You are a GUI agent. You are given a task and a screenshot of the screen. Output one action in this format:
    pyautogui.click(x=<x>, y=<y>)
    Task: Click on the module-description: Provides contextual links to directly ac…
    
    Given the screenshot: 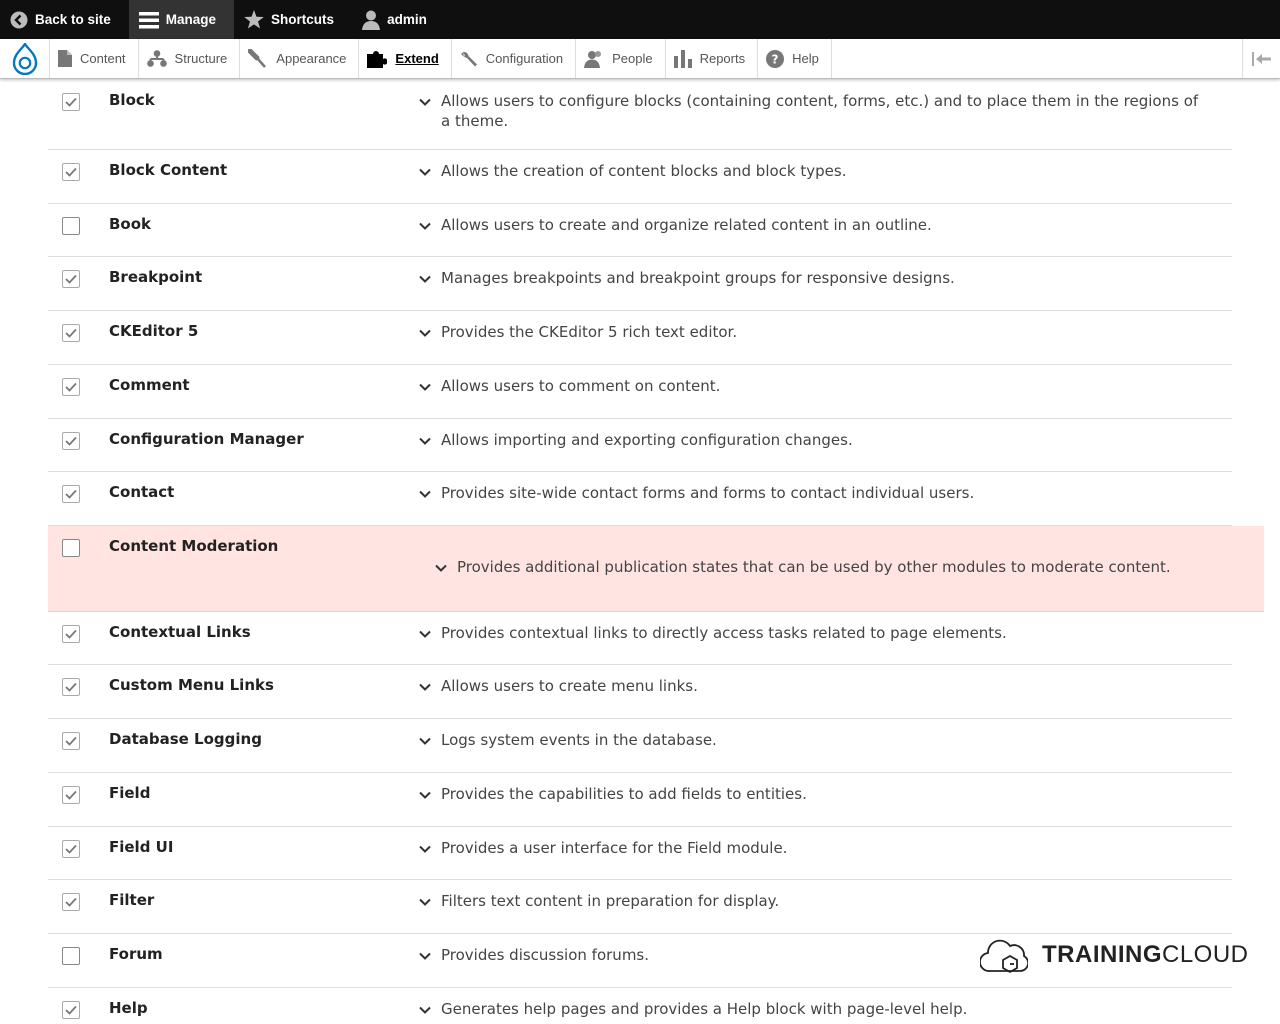 What is the action you would take?
    pyautogui.click(x=821, y=633)
    